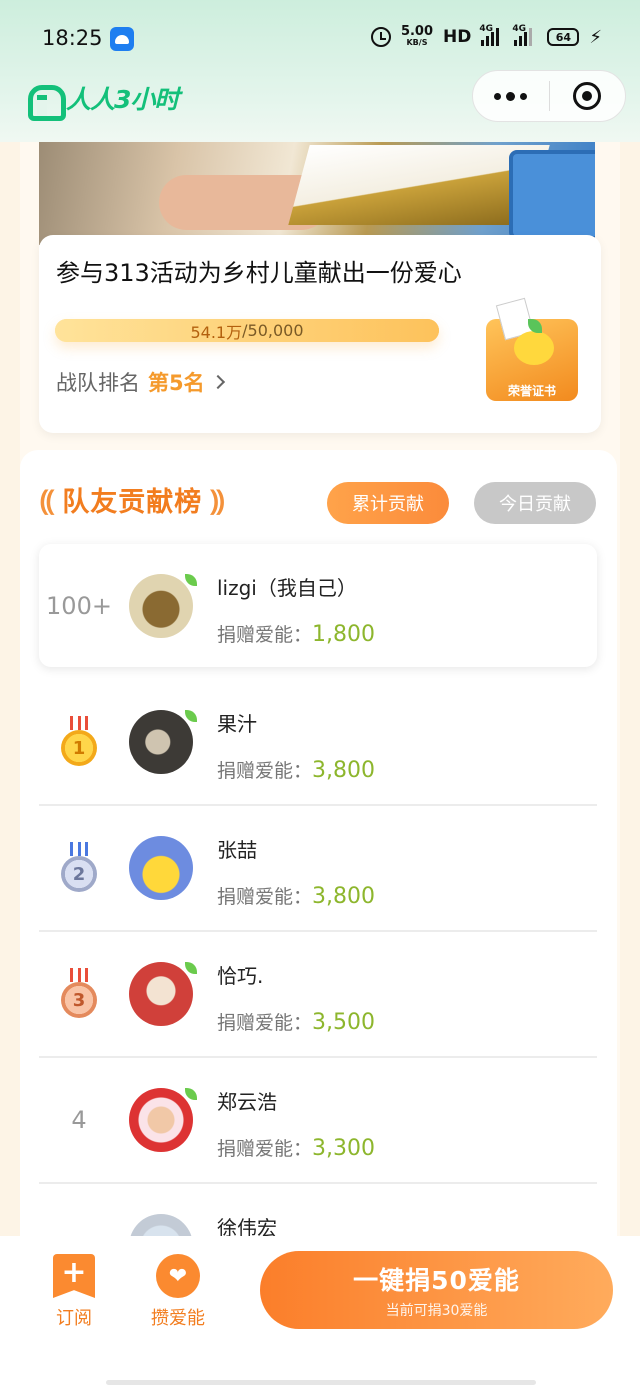 The image size is (640, 1386). I want to click on donation-progress-bar: 54.1万/50,000, so click(247, 330).